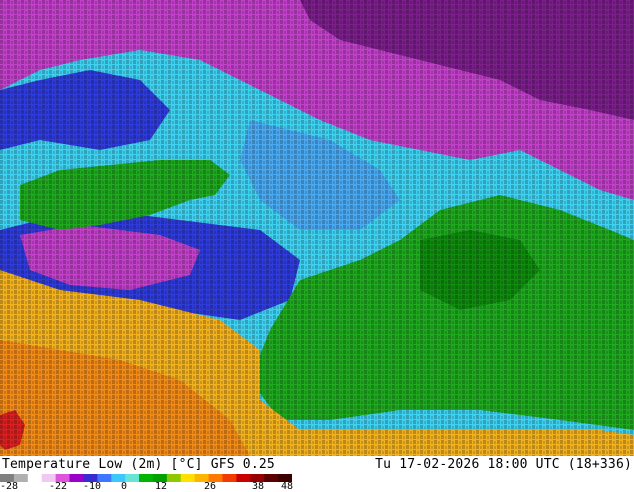 The height and width of the screenshot is (492, 634). I want to click on map-title: Temperature Low (2m) [°C] GFS 0.25, so click(138, 464).